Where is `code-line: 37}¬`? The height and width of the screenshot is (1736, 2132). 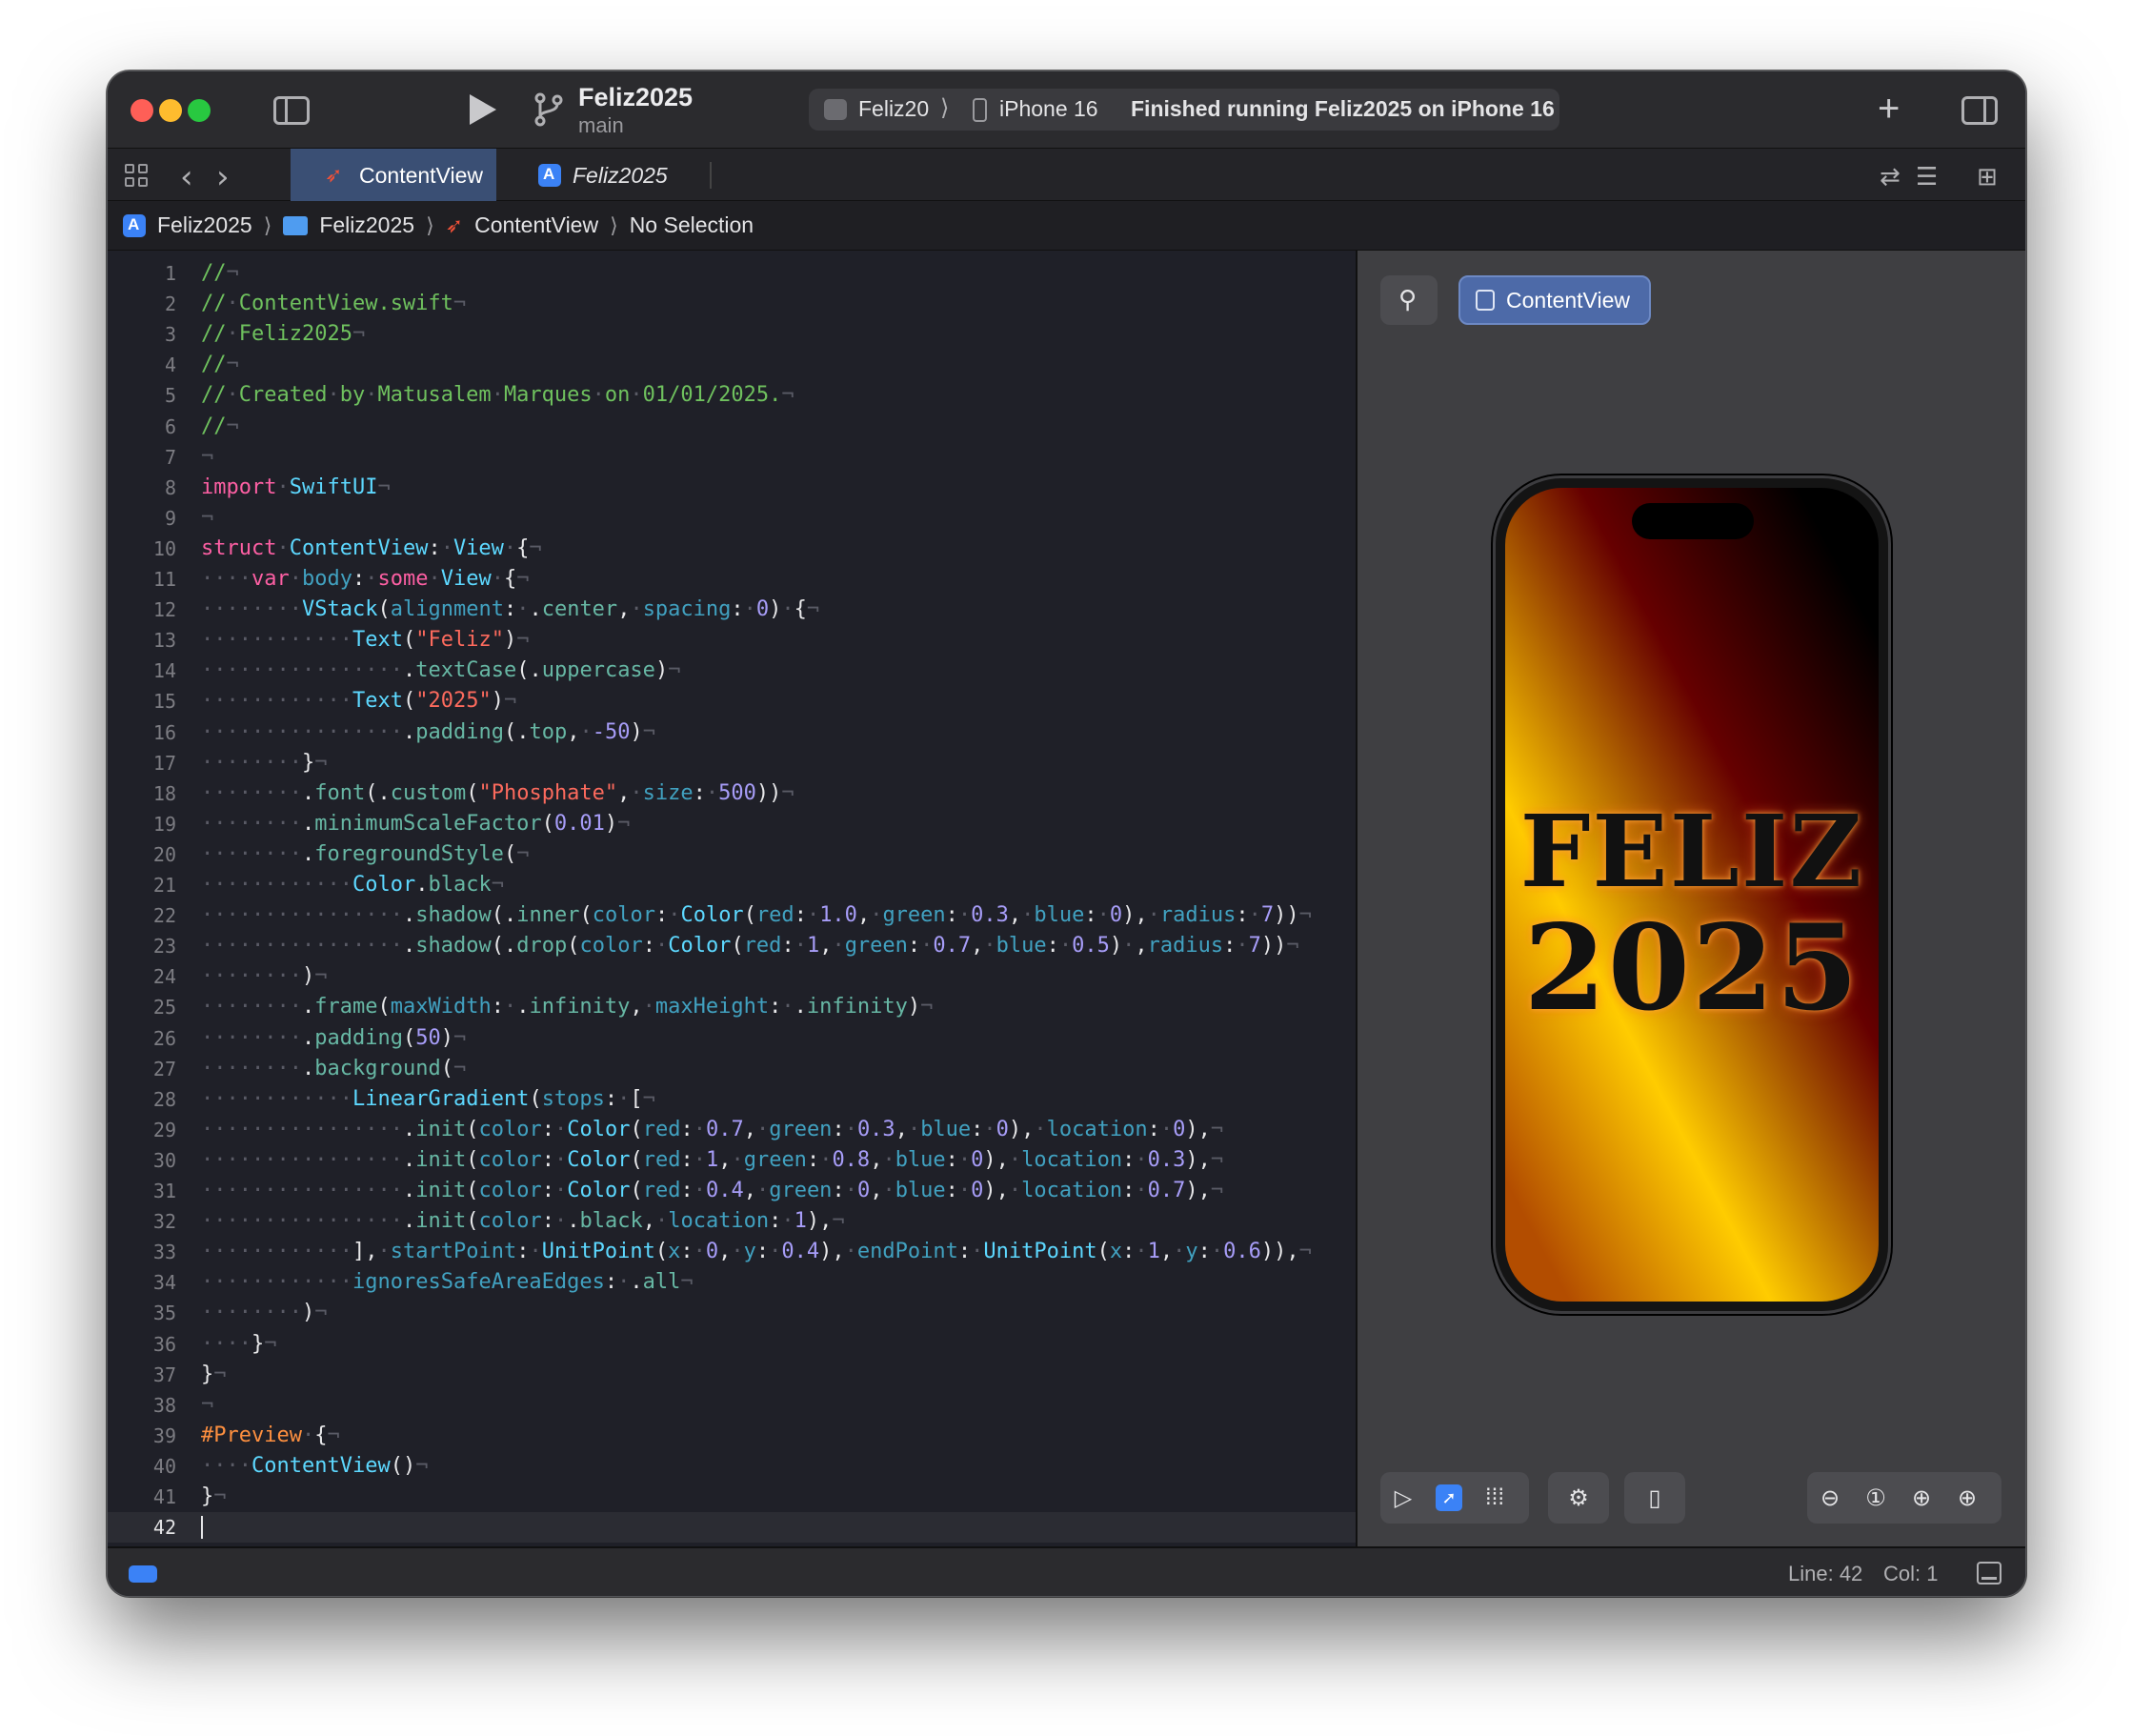
code-line: 37}¬ is located at coordinates (732, 1375).